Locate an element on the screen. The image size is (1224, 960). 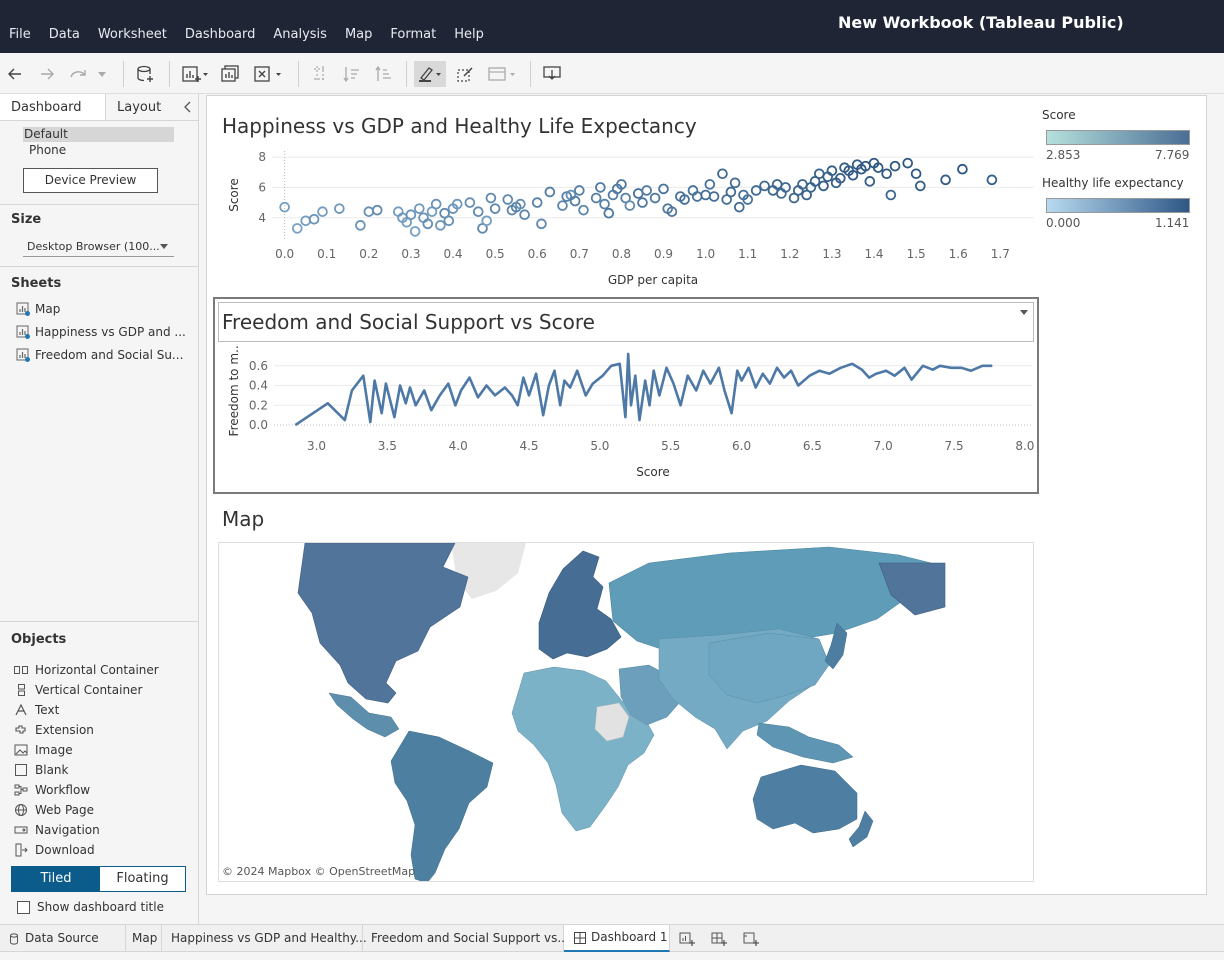
x-tick-label: 7.5 is located at coordinates (954, 446).